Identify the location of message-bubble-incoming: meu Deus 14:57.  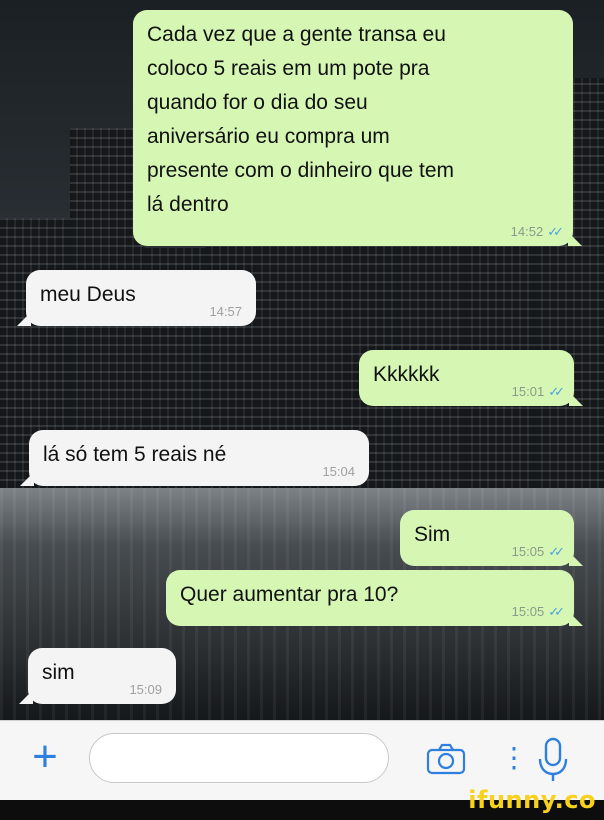
(136, 298).